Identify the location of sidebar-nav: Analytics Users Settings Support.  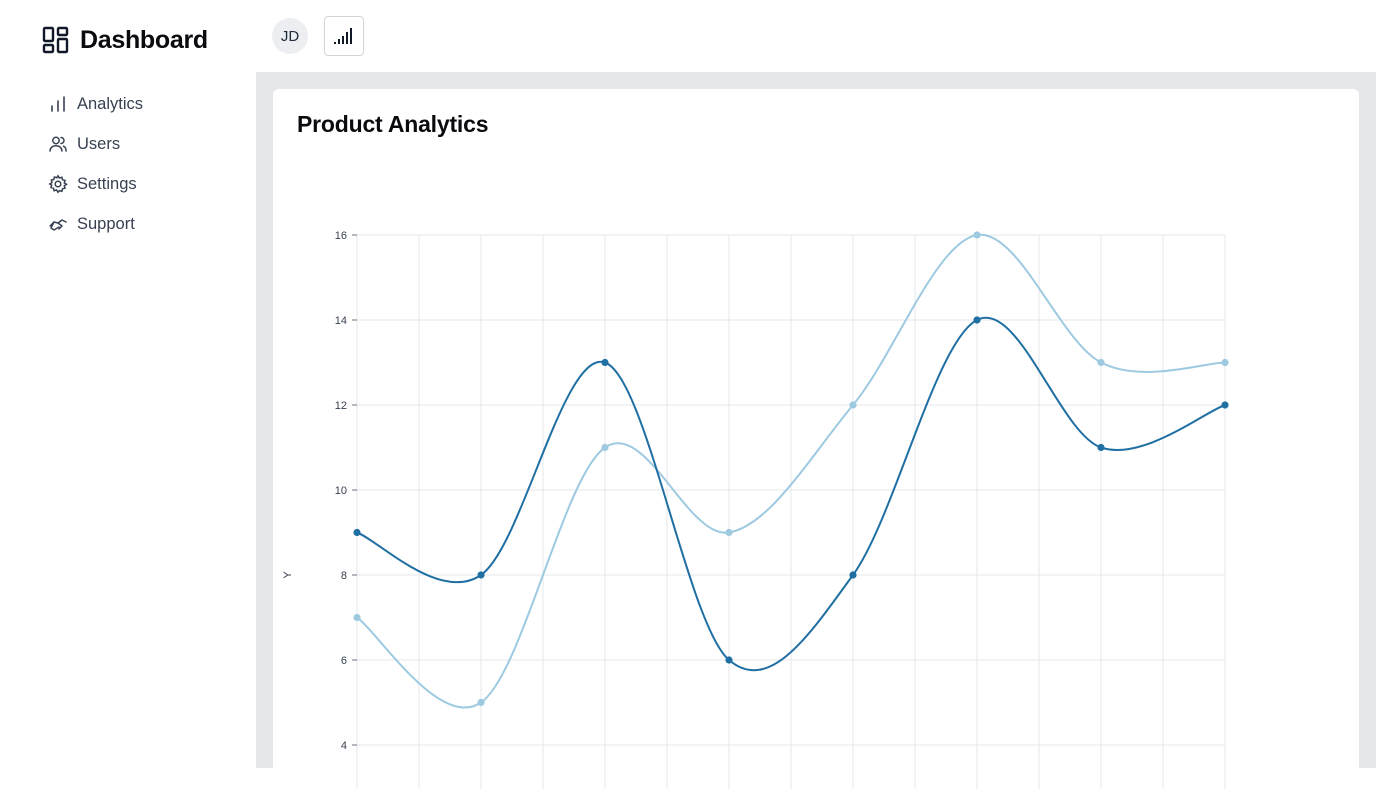
(95, 164).